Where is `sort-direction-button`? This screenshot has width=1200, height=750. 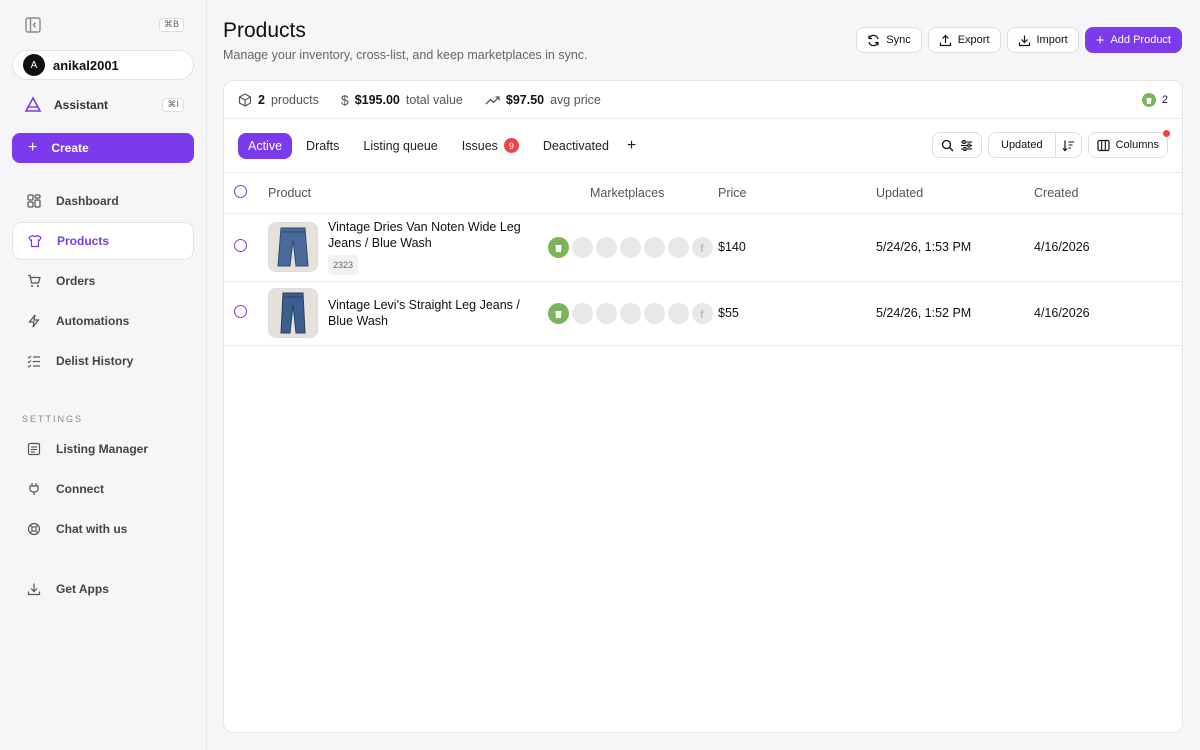
sort-direction-button is located at coordinates (1067, 145).